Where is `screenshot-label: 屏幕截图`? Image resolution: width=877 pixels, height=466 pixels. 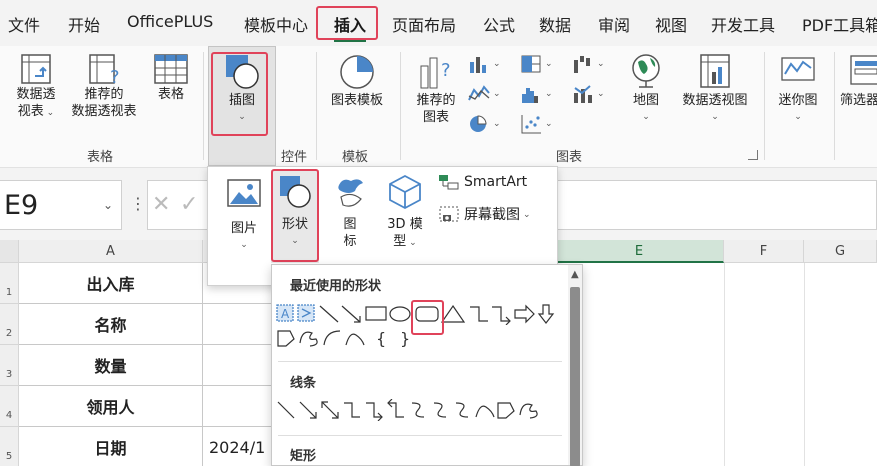 screenshot-label: 屏幕截图 is located at coordinates (492, 214).